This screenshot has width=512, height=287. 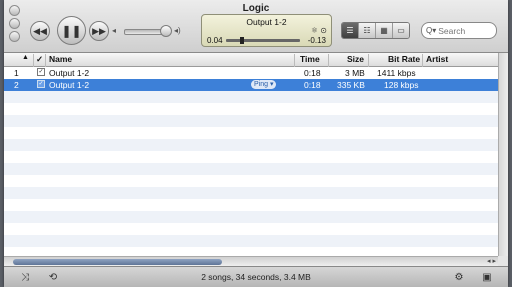 I want to click on zoom-button, so click(x=14, y=36).